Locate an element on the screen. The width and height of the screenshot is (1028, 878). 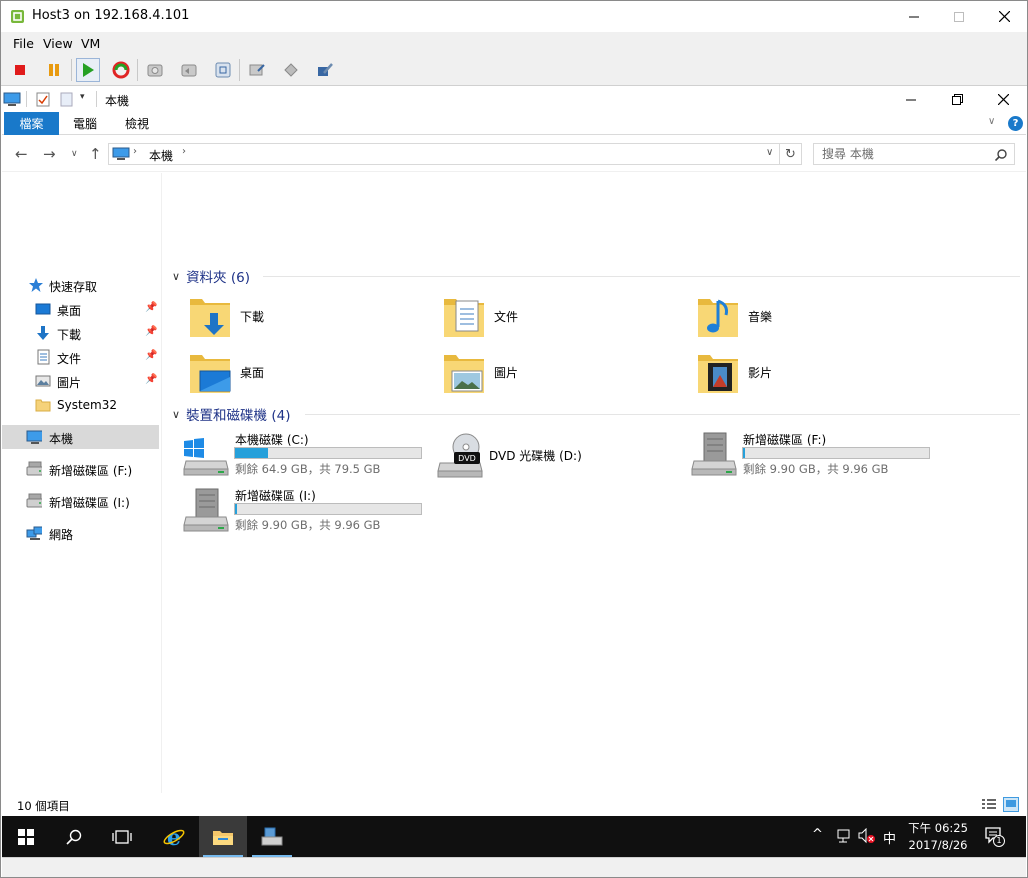
drive-i: 新增磁碟區 (I:) 剩餘 9.90 GB，共 9.96 GB is located at coordinates (307, 512).